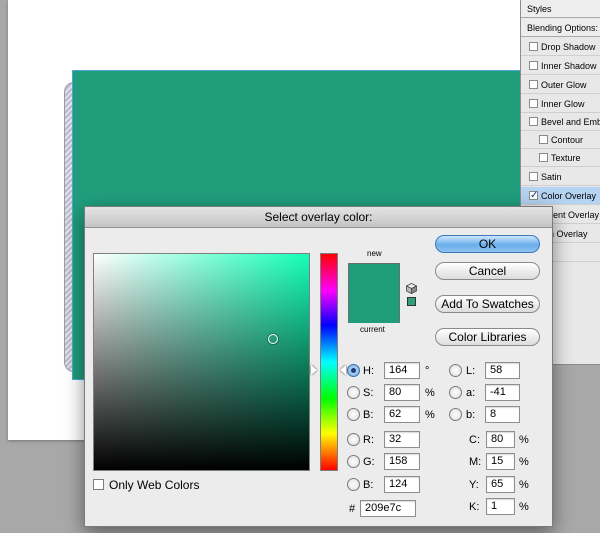 This screenshot has width=600, height=533. Describe the element at coordinates (524, 507) in the screenshot. I see `black-unit: %` at that location.